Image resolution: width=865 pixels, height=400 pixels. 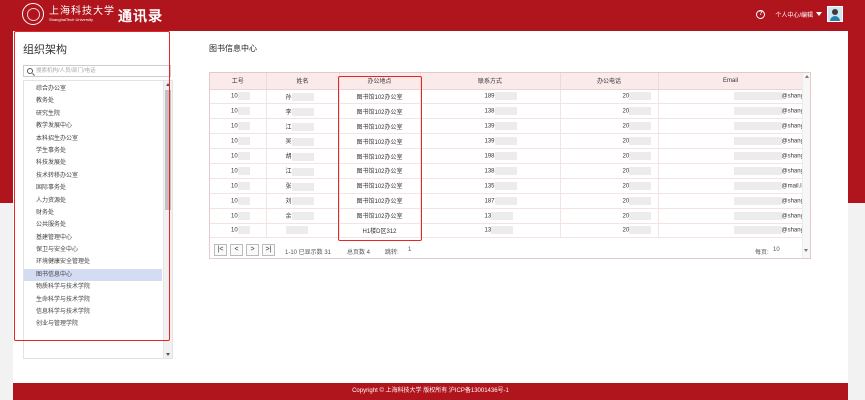 What do you see at coordinates (308, 253) in the screenshot?
I see `page-range-text: 1-10 已显示数 31` at bounding box center [308, 253].